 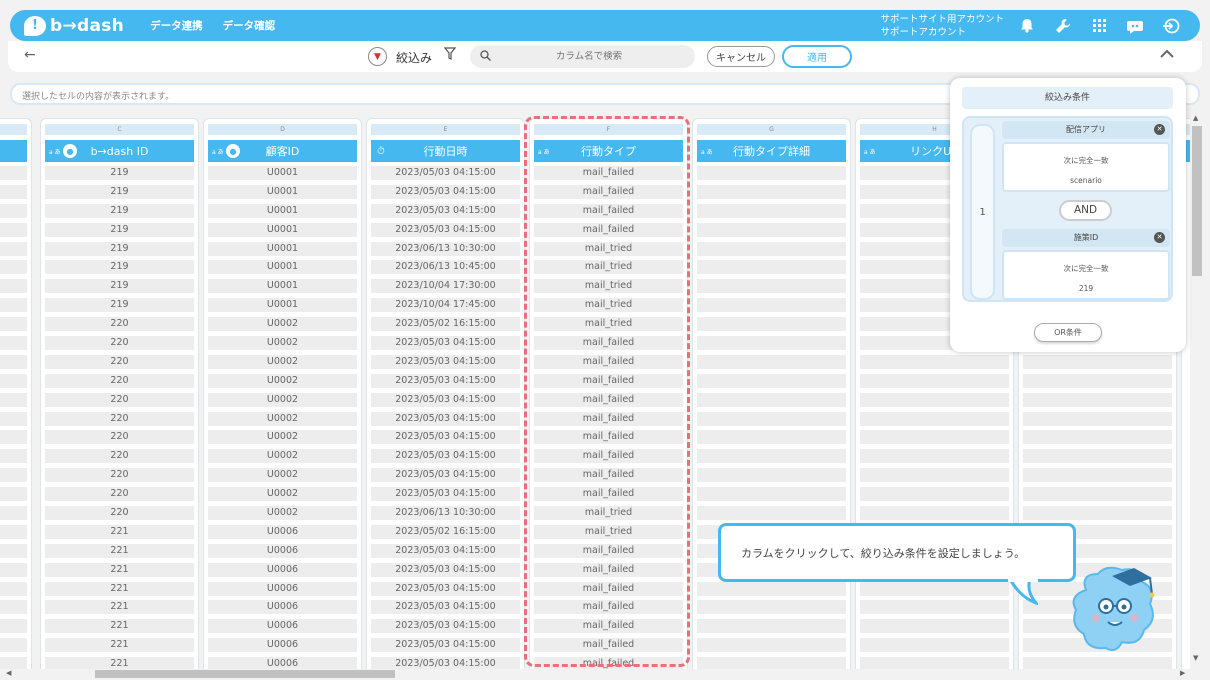 I want to click on account-info: サポートサイト用アカウント サポートアカウント, so click(x=942, y=26).